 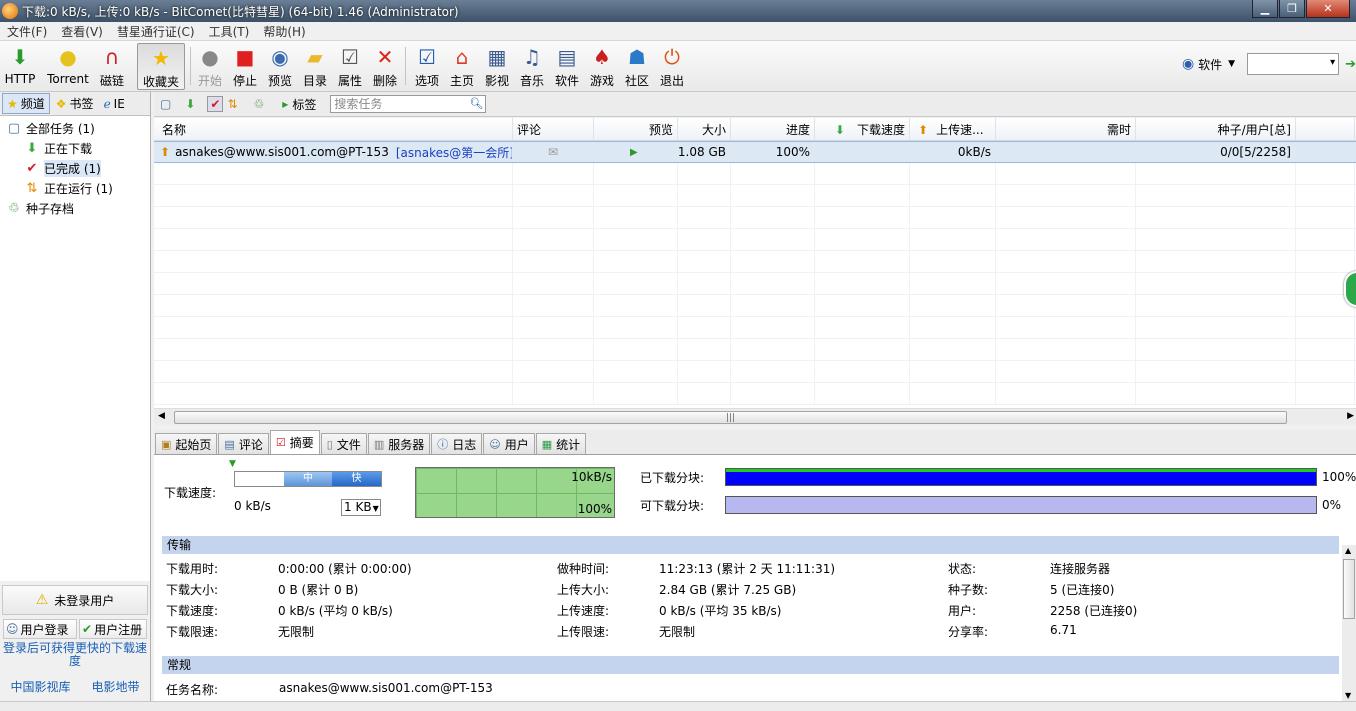 I want to click on tab-log: ⓘ 日志, so click(x=457, y=443).